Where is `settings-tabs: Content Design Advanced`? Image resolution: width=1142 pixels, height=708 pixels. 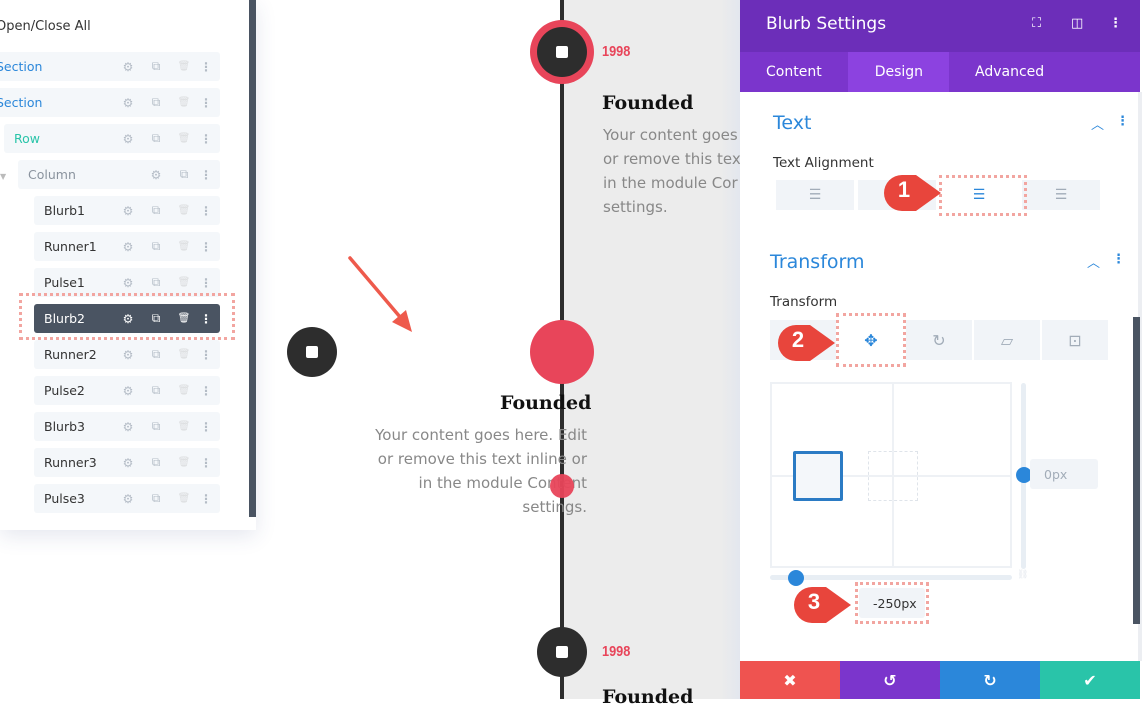 settings-tabs: Content Design Advanced is located at coordinates (940, 72).